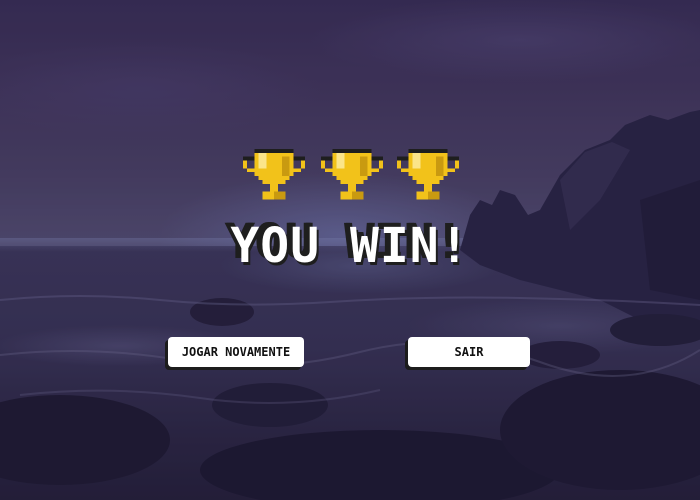  I want to click on win-title: YOU WIN!, so click(350, 246).